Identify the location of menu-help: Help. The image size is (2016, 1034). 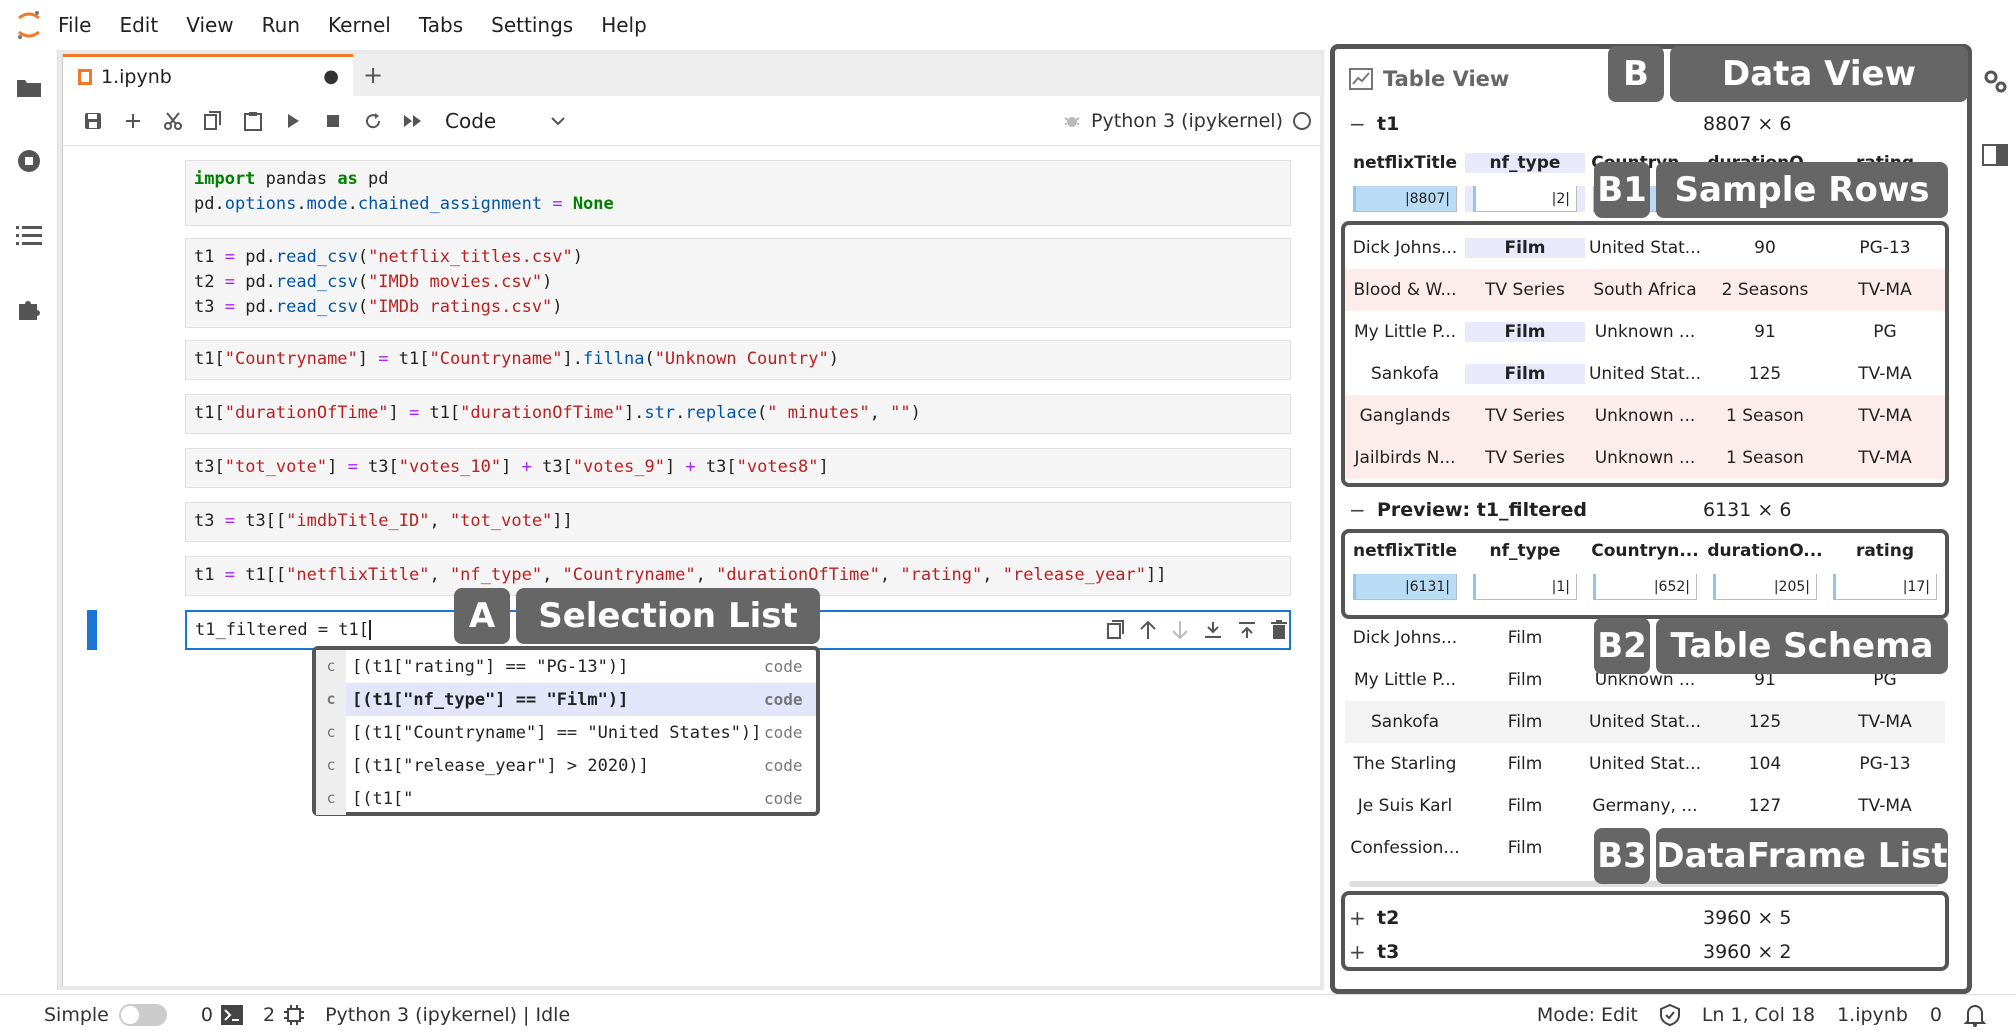
(624, 25).